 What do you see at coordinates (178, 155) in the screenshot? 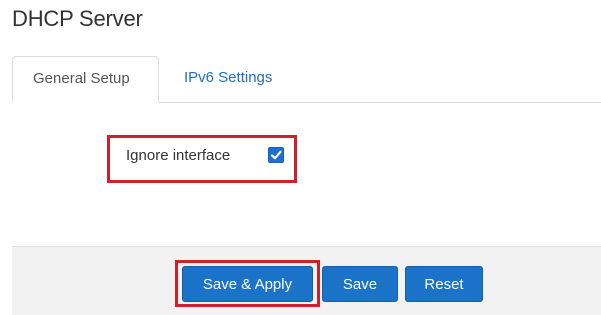
I see `ignore-interface-label: Ignore interface` at bounding box center [178, 155].